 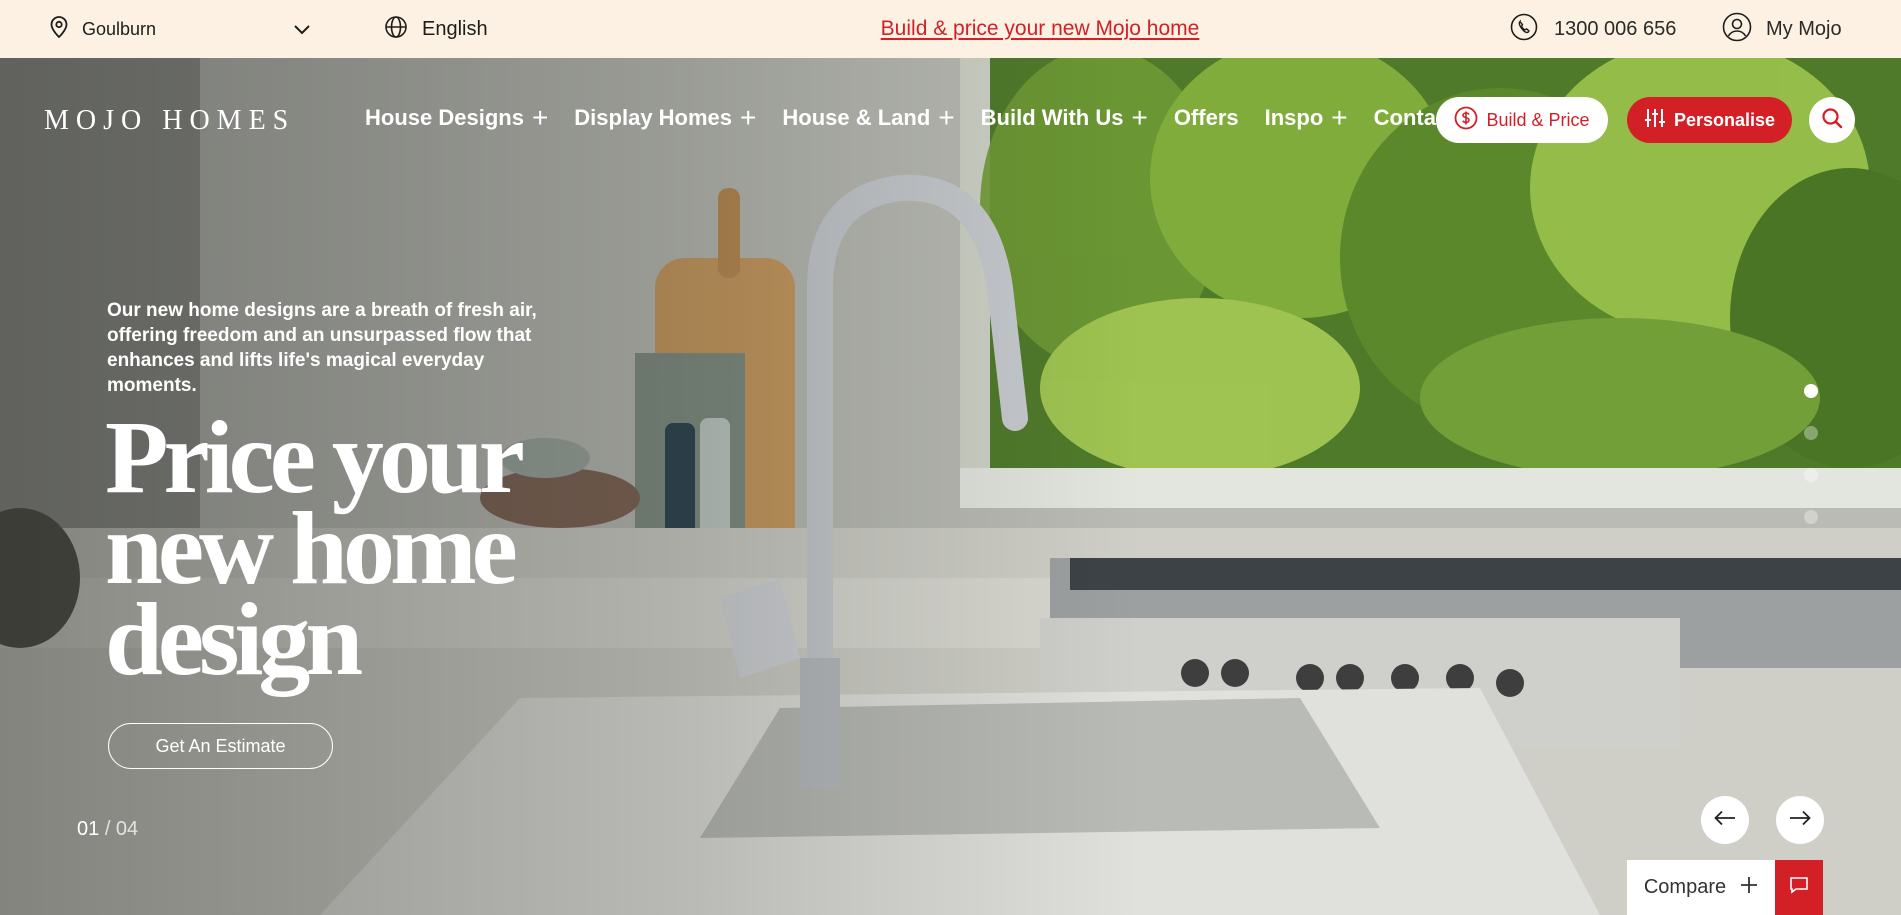 What do you see at coordinates (220, 746) in the screenshot?
I see `get-estimate-button: Get An Estimate` at bounding box center [220, 746].